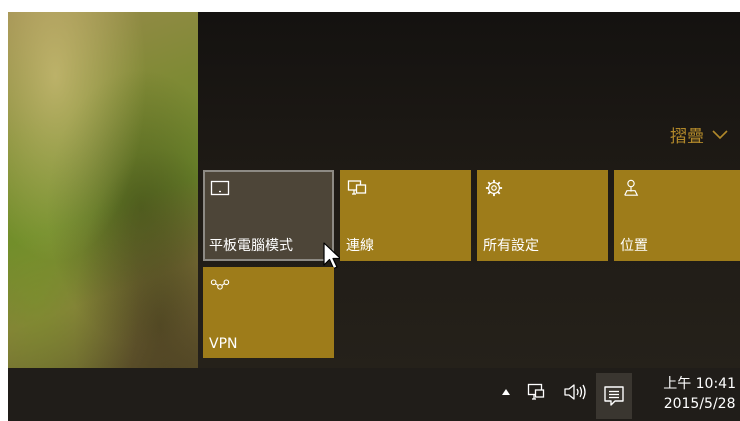  I want to click on connect-icon, so click(357, 187).